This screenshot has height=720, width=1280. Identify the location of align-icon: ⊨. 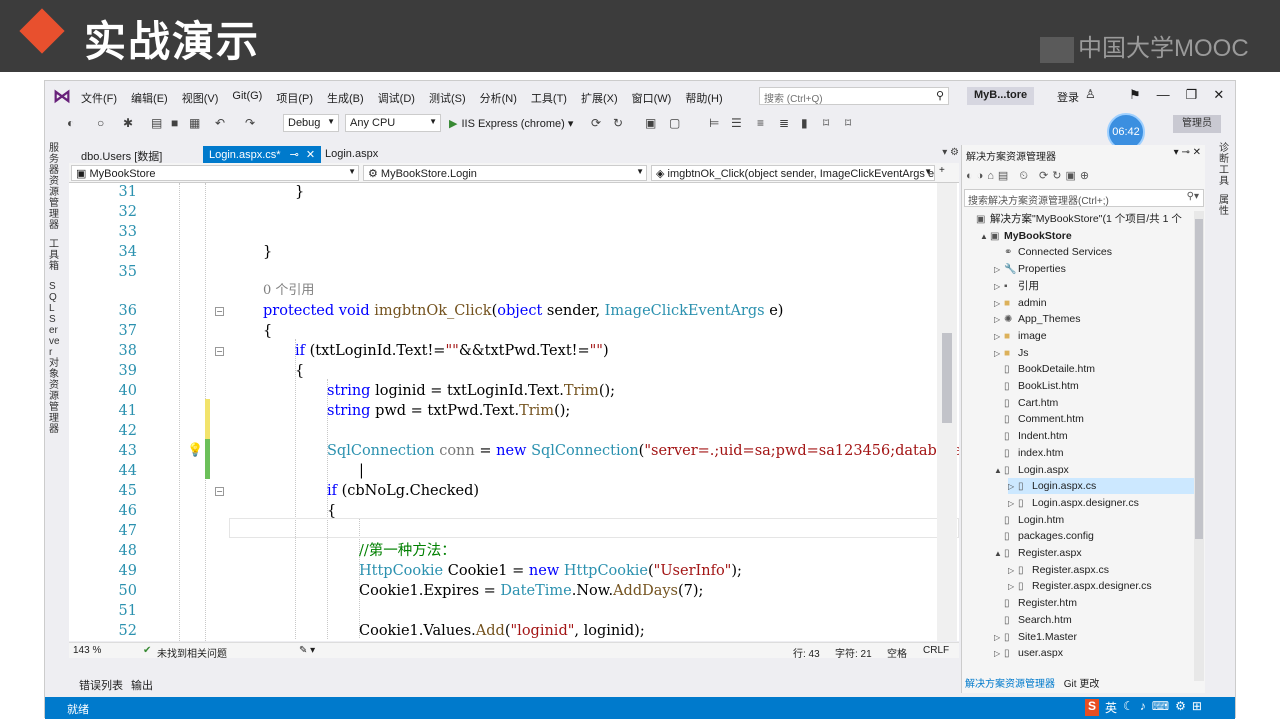
(714, 123).